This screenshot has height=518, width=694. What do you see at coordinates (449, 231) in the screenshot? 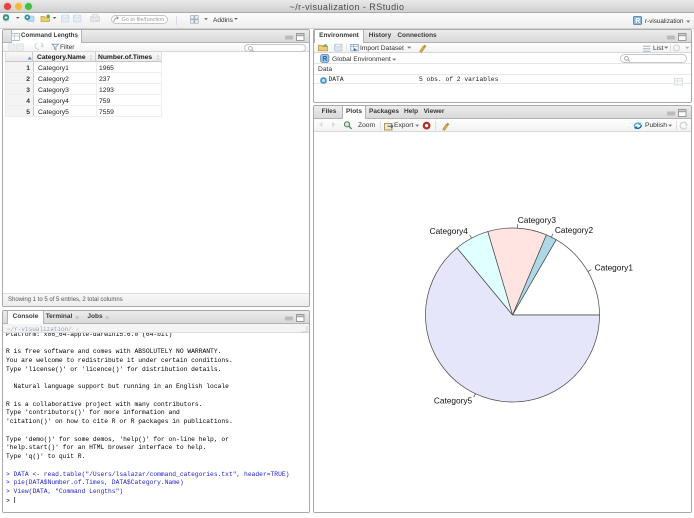
I see `svg-text: Category4` at bounding box center [449, 231].